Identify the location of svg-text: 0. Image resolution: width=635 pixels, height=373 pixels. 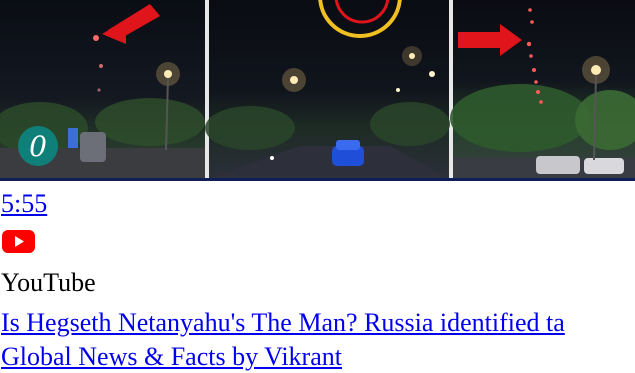
(38, 146).